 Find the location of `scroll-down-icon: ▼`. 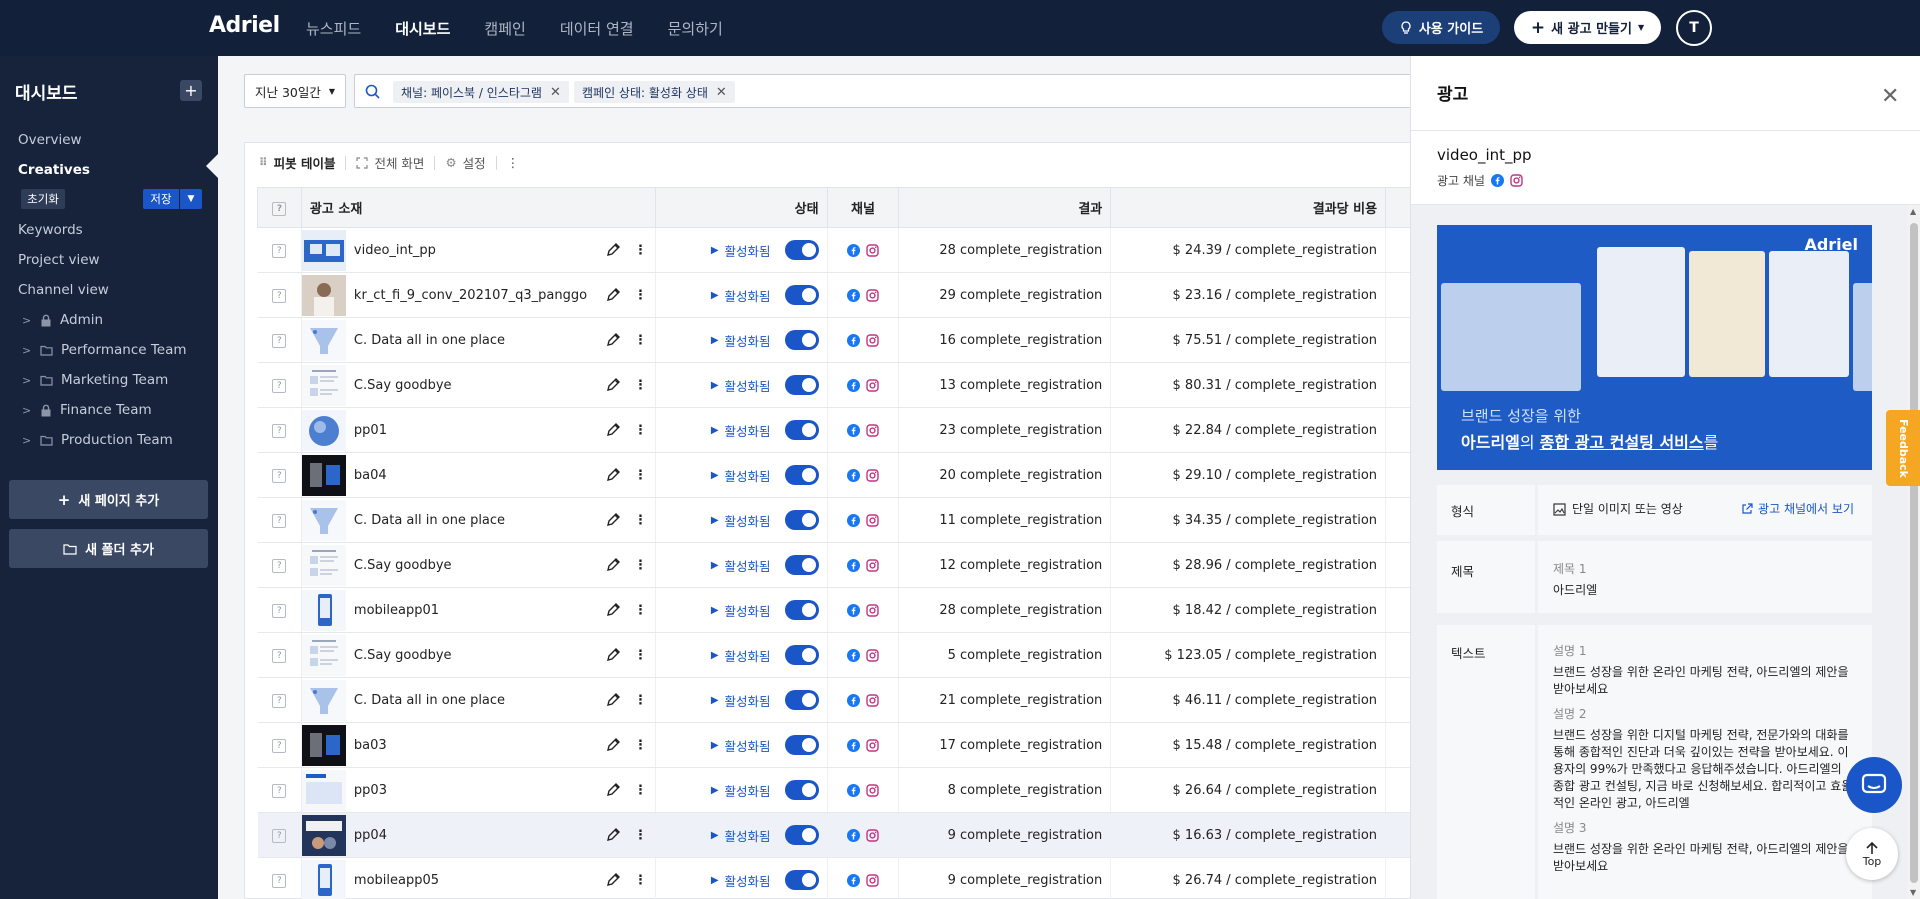

scroll-down-icon: ▼ is located at coordinates (1913, 892).